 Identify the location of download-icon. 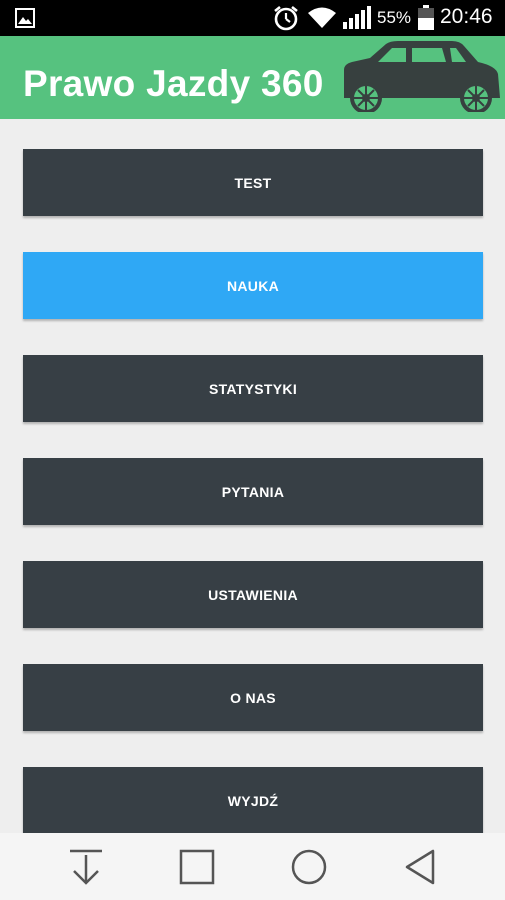
(86, 867).